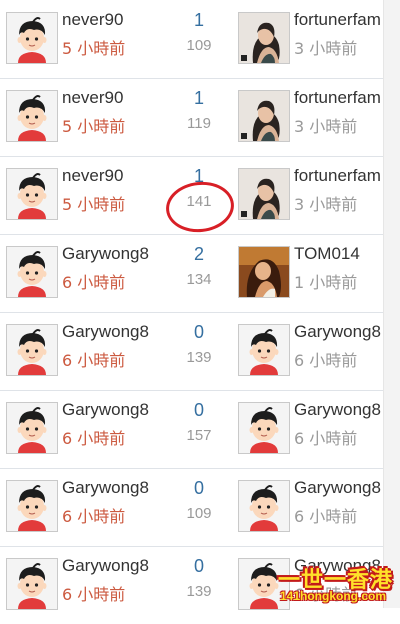  What do you see at coordinates (333, 584) in the screenshot?
I see `site-watermark: 一世一香港 141hongkong.com` at bounding box center [333, 584].